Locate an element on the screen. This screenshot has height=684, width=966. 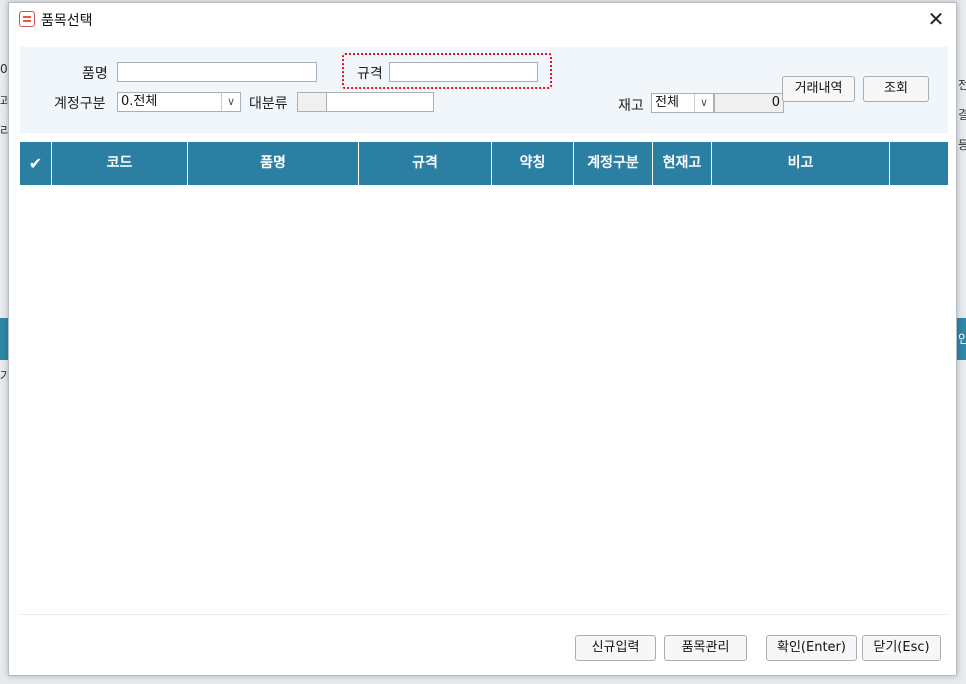
transaction-history-button: 거래내역 is located at coordinates (818, 89).